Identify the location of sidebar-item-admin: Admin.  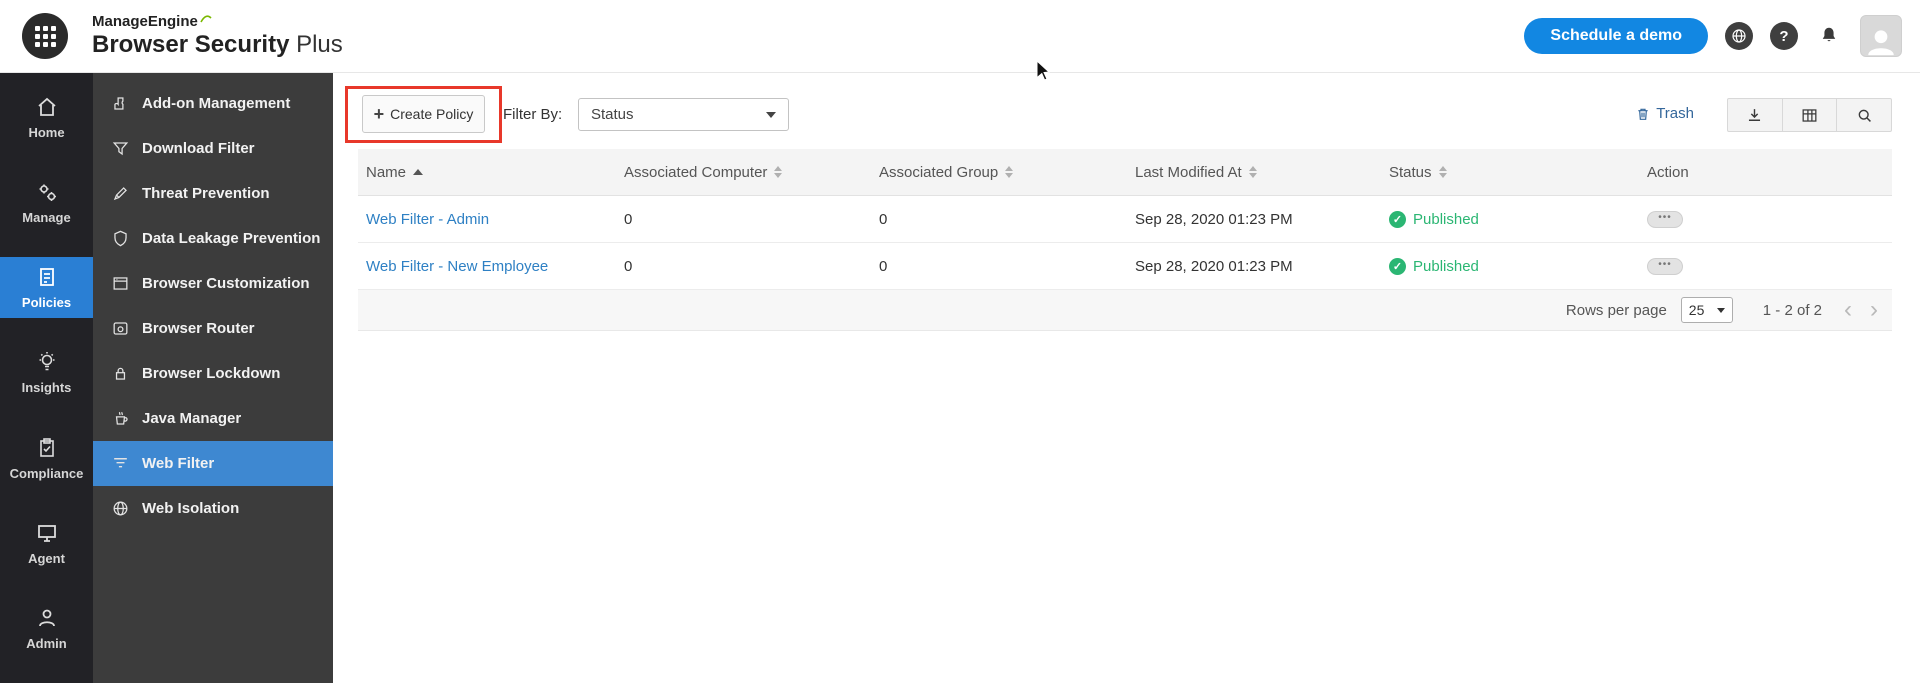
(46, 628).